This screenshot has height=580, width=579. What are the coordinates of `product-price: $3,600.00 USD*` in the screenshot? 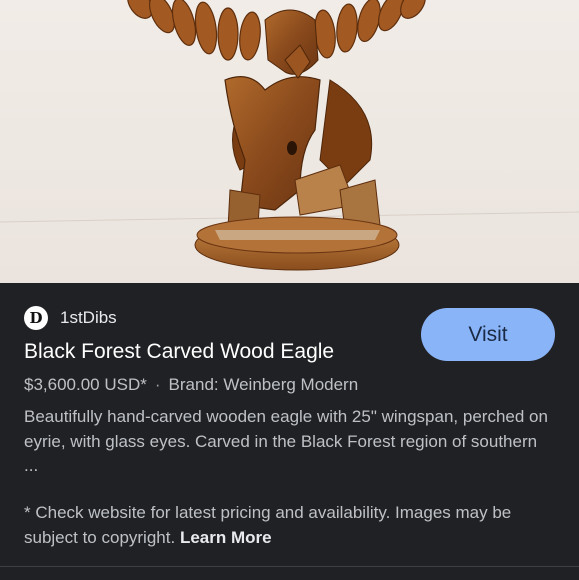 It's located at (85, 384).